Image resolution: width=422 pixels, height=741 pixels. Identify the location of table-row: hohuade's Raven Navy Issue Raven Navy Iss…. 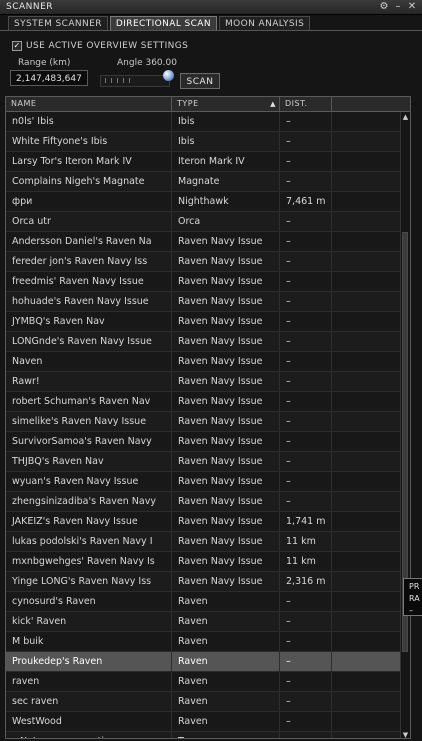
(204, 302).